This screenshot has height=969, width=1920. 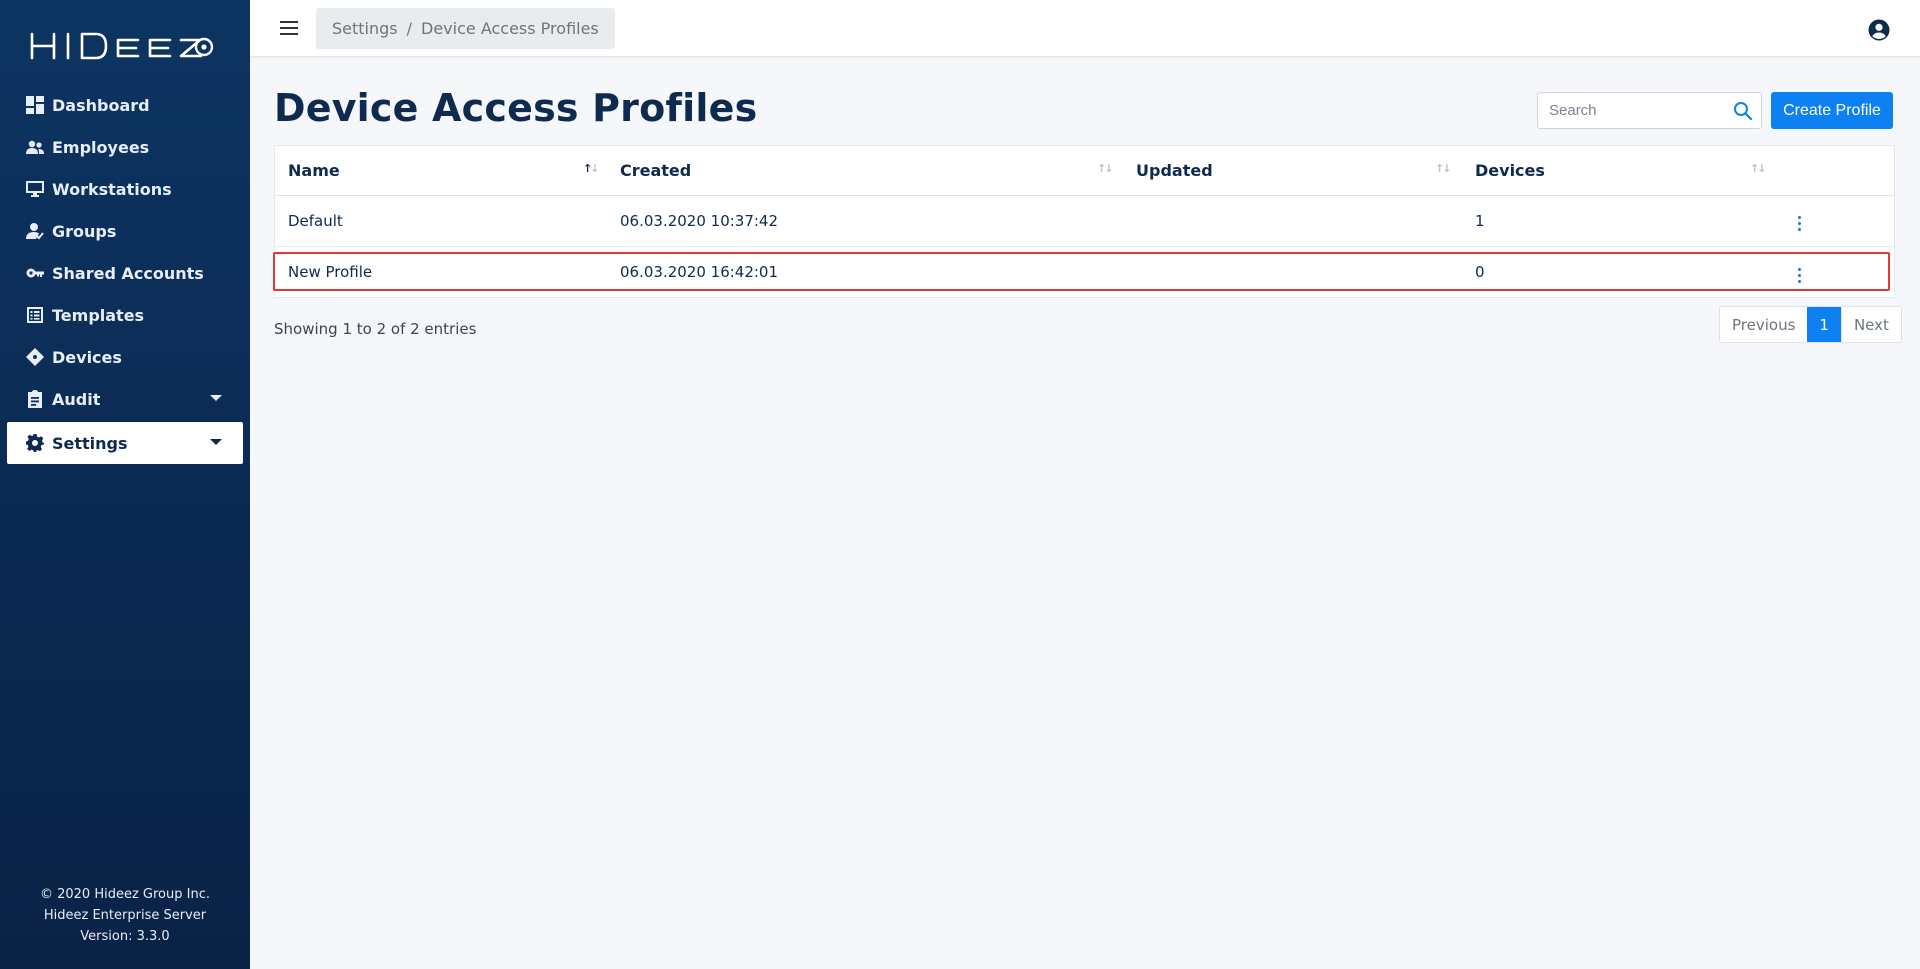 What do you see at coordinates (125, 399) in the screenshot?
I see `sidebar-item-audit: Audit` at bounding box center [125, 399].